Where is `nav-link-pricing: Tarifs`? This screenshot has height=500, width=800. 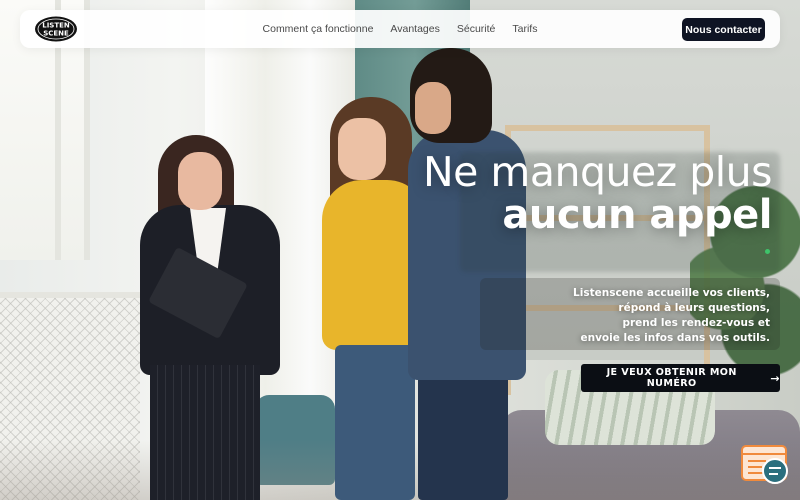
nav-link-pricing: Tarifs is located at coordinates (524, 29).